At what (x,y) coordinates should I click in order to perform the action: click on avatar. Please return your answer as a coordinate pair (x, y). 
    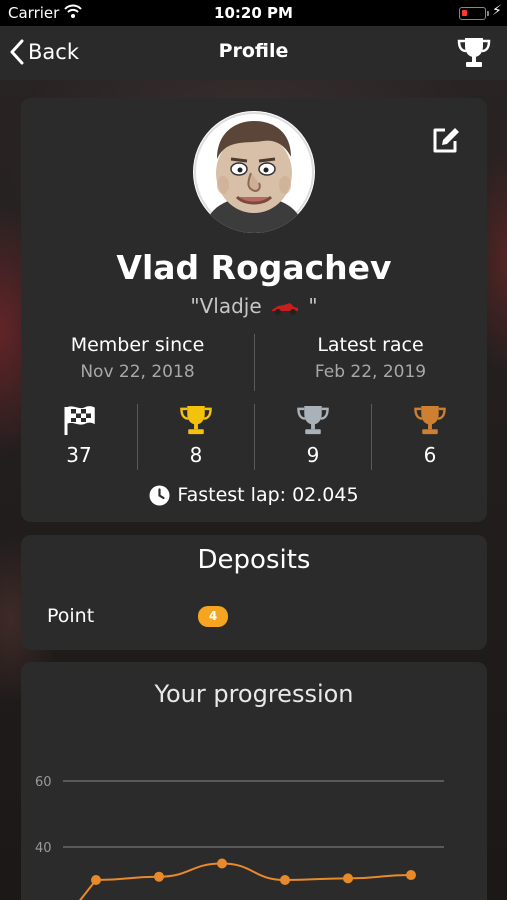
    Looking at the image, I should click on (254, 172).